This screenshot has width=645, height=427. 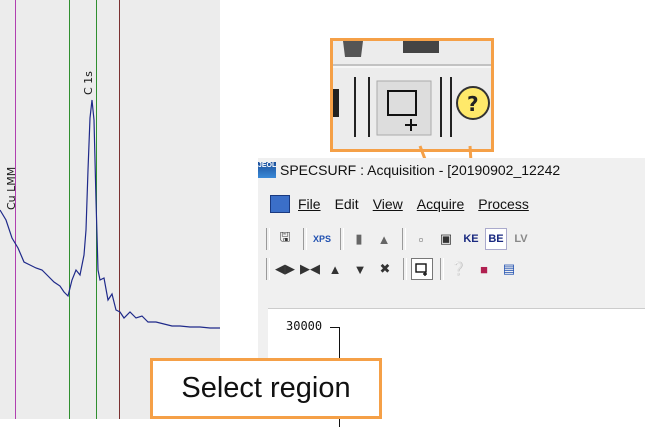 I want to click on sample-icon: ▮, so click(x=359, y=239).